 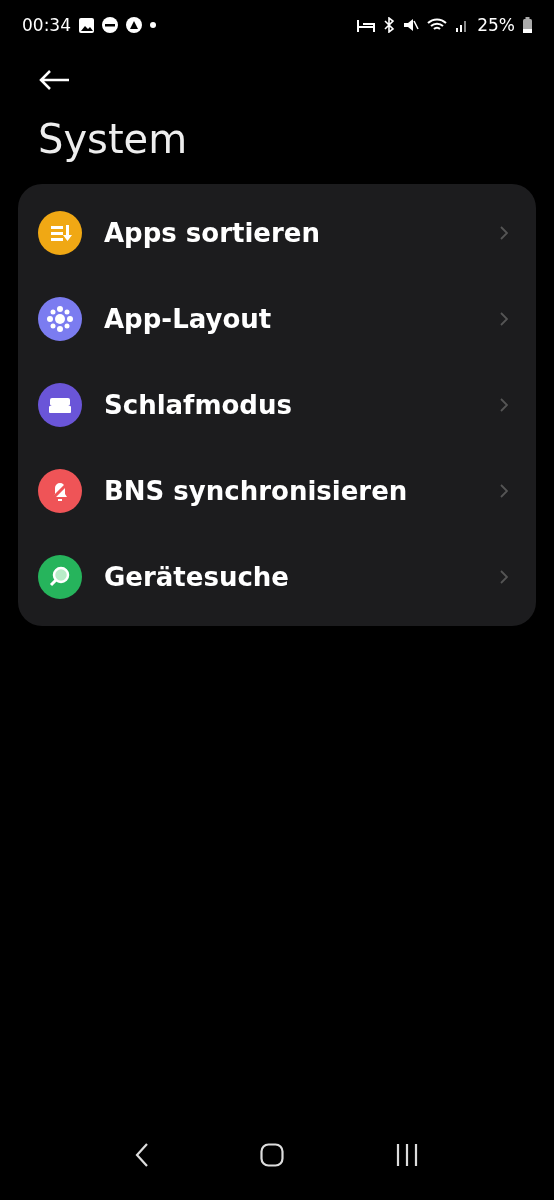 What do you see at coordinates (188, 319) in the screenshot?
I see `item-label: App-Layout` at bounding box center [188, 319].